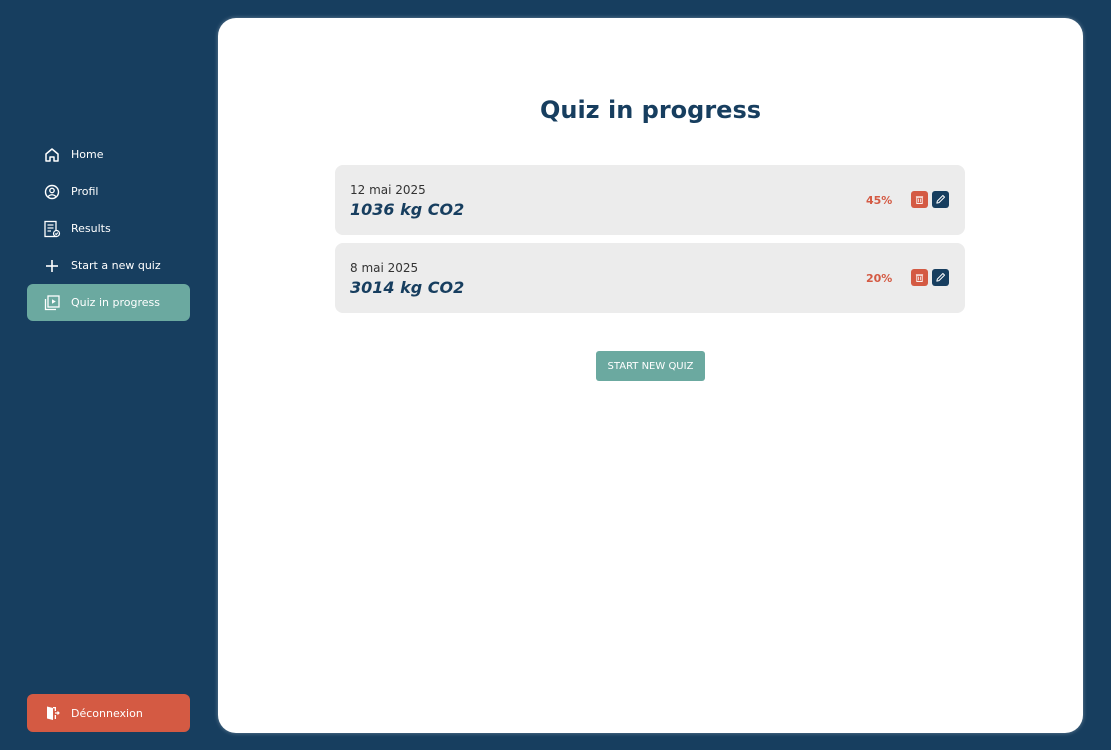 This screenshot has height=750, width=1111. Describe the element at coordinates (650, 278) in the screenshot. I see `quiz-card: 8 mai 2025 3014 kg CO2 20%` at that location.